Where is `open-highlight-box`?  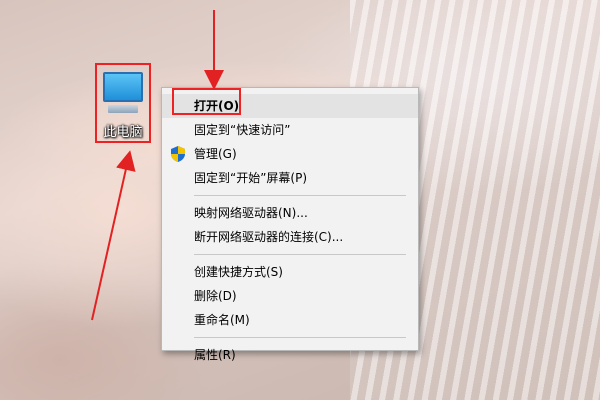 open-highlight-box is located at coordinates (206, 101).